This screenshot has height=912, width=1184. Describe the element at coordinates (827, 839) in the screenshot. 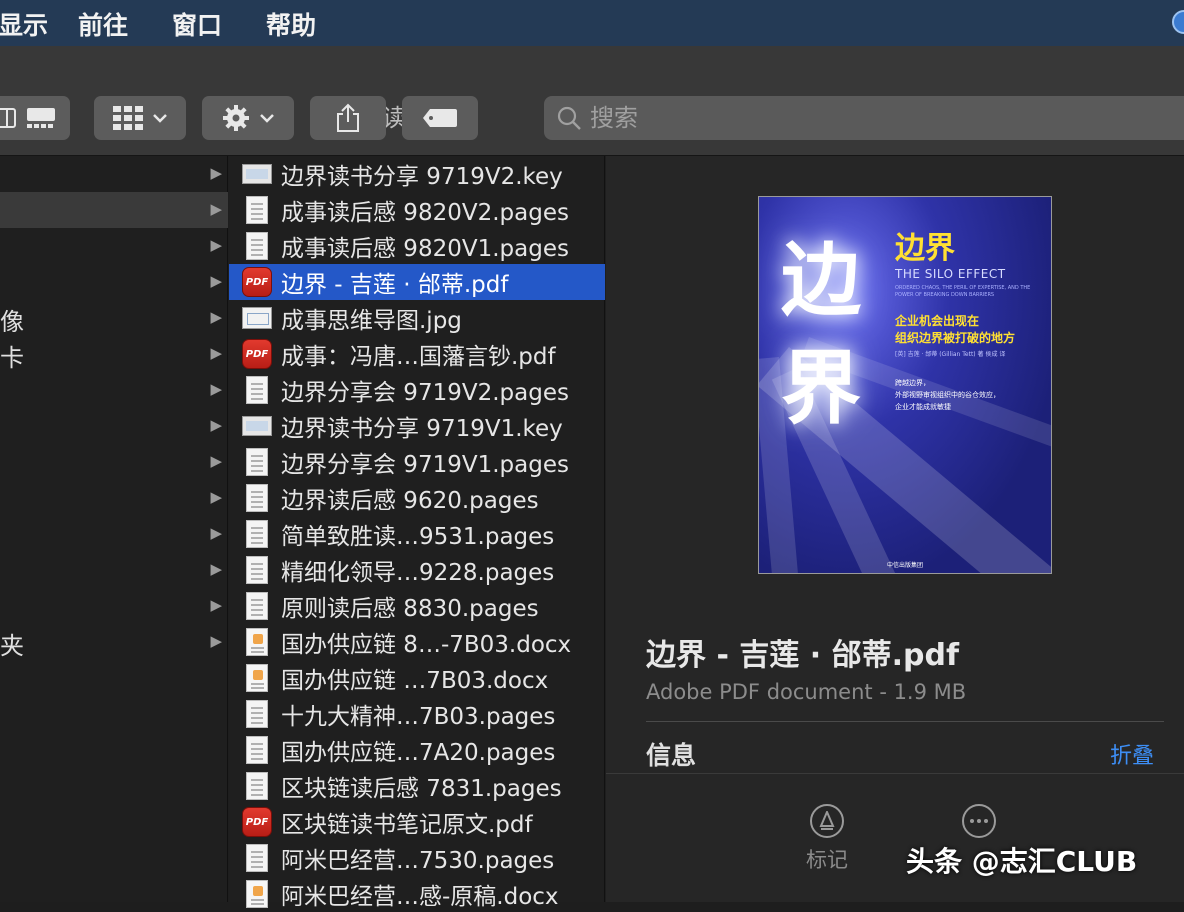

I see `markup-action: 标记` at that location.